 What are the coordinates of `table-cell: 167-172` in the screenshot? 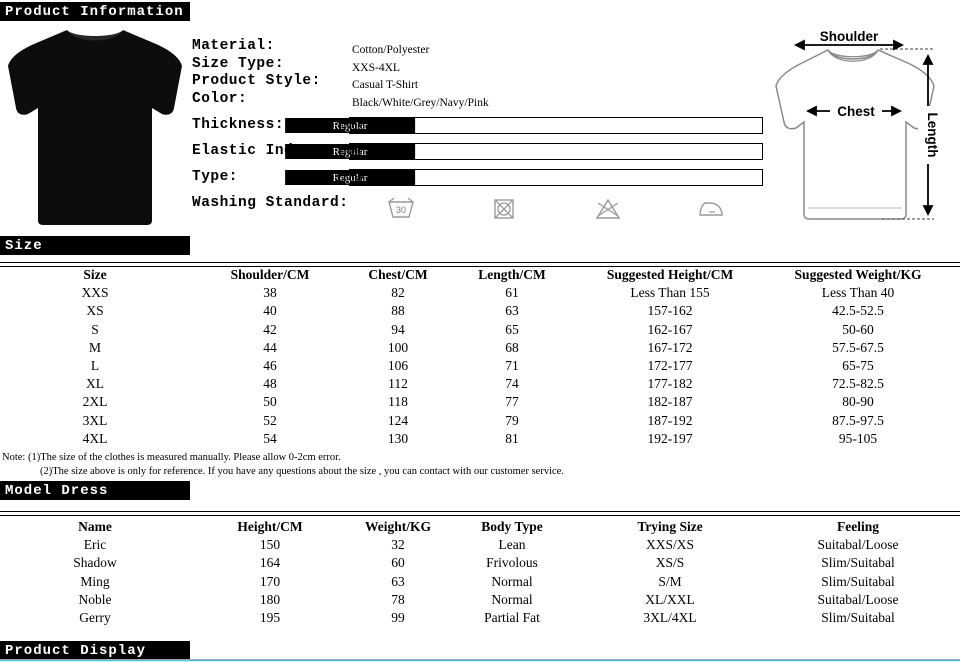 It's located at (670, 347).